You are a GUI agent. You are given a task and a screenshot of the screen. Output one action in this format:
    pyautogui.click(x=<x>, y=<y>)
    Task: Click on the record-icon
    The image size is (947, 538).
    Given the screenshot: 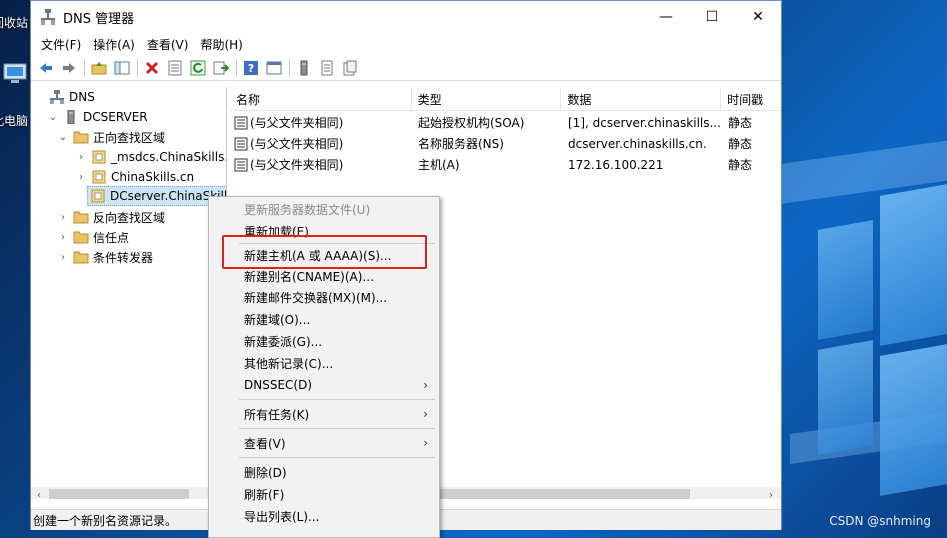 What is the action you would take?
    pyautogui.click(x=241, y=122)
    